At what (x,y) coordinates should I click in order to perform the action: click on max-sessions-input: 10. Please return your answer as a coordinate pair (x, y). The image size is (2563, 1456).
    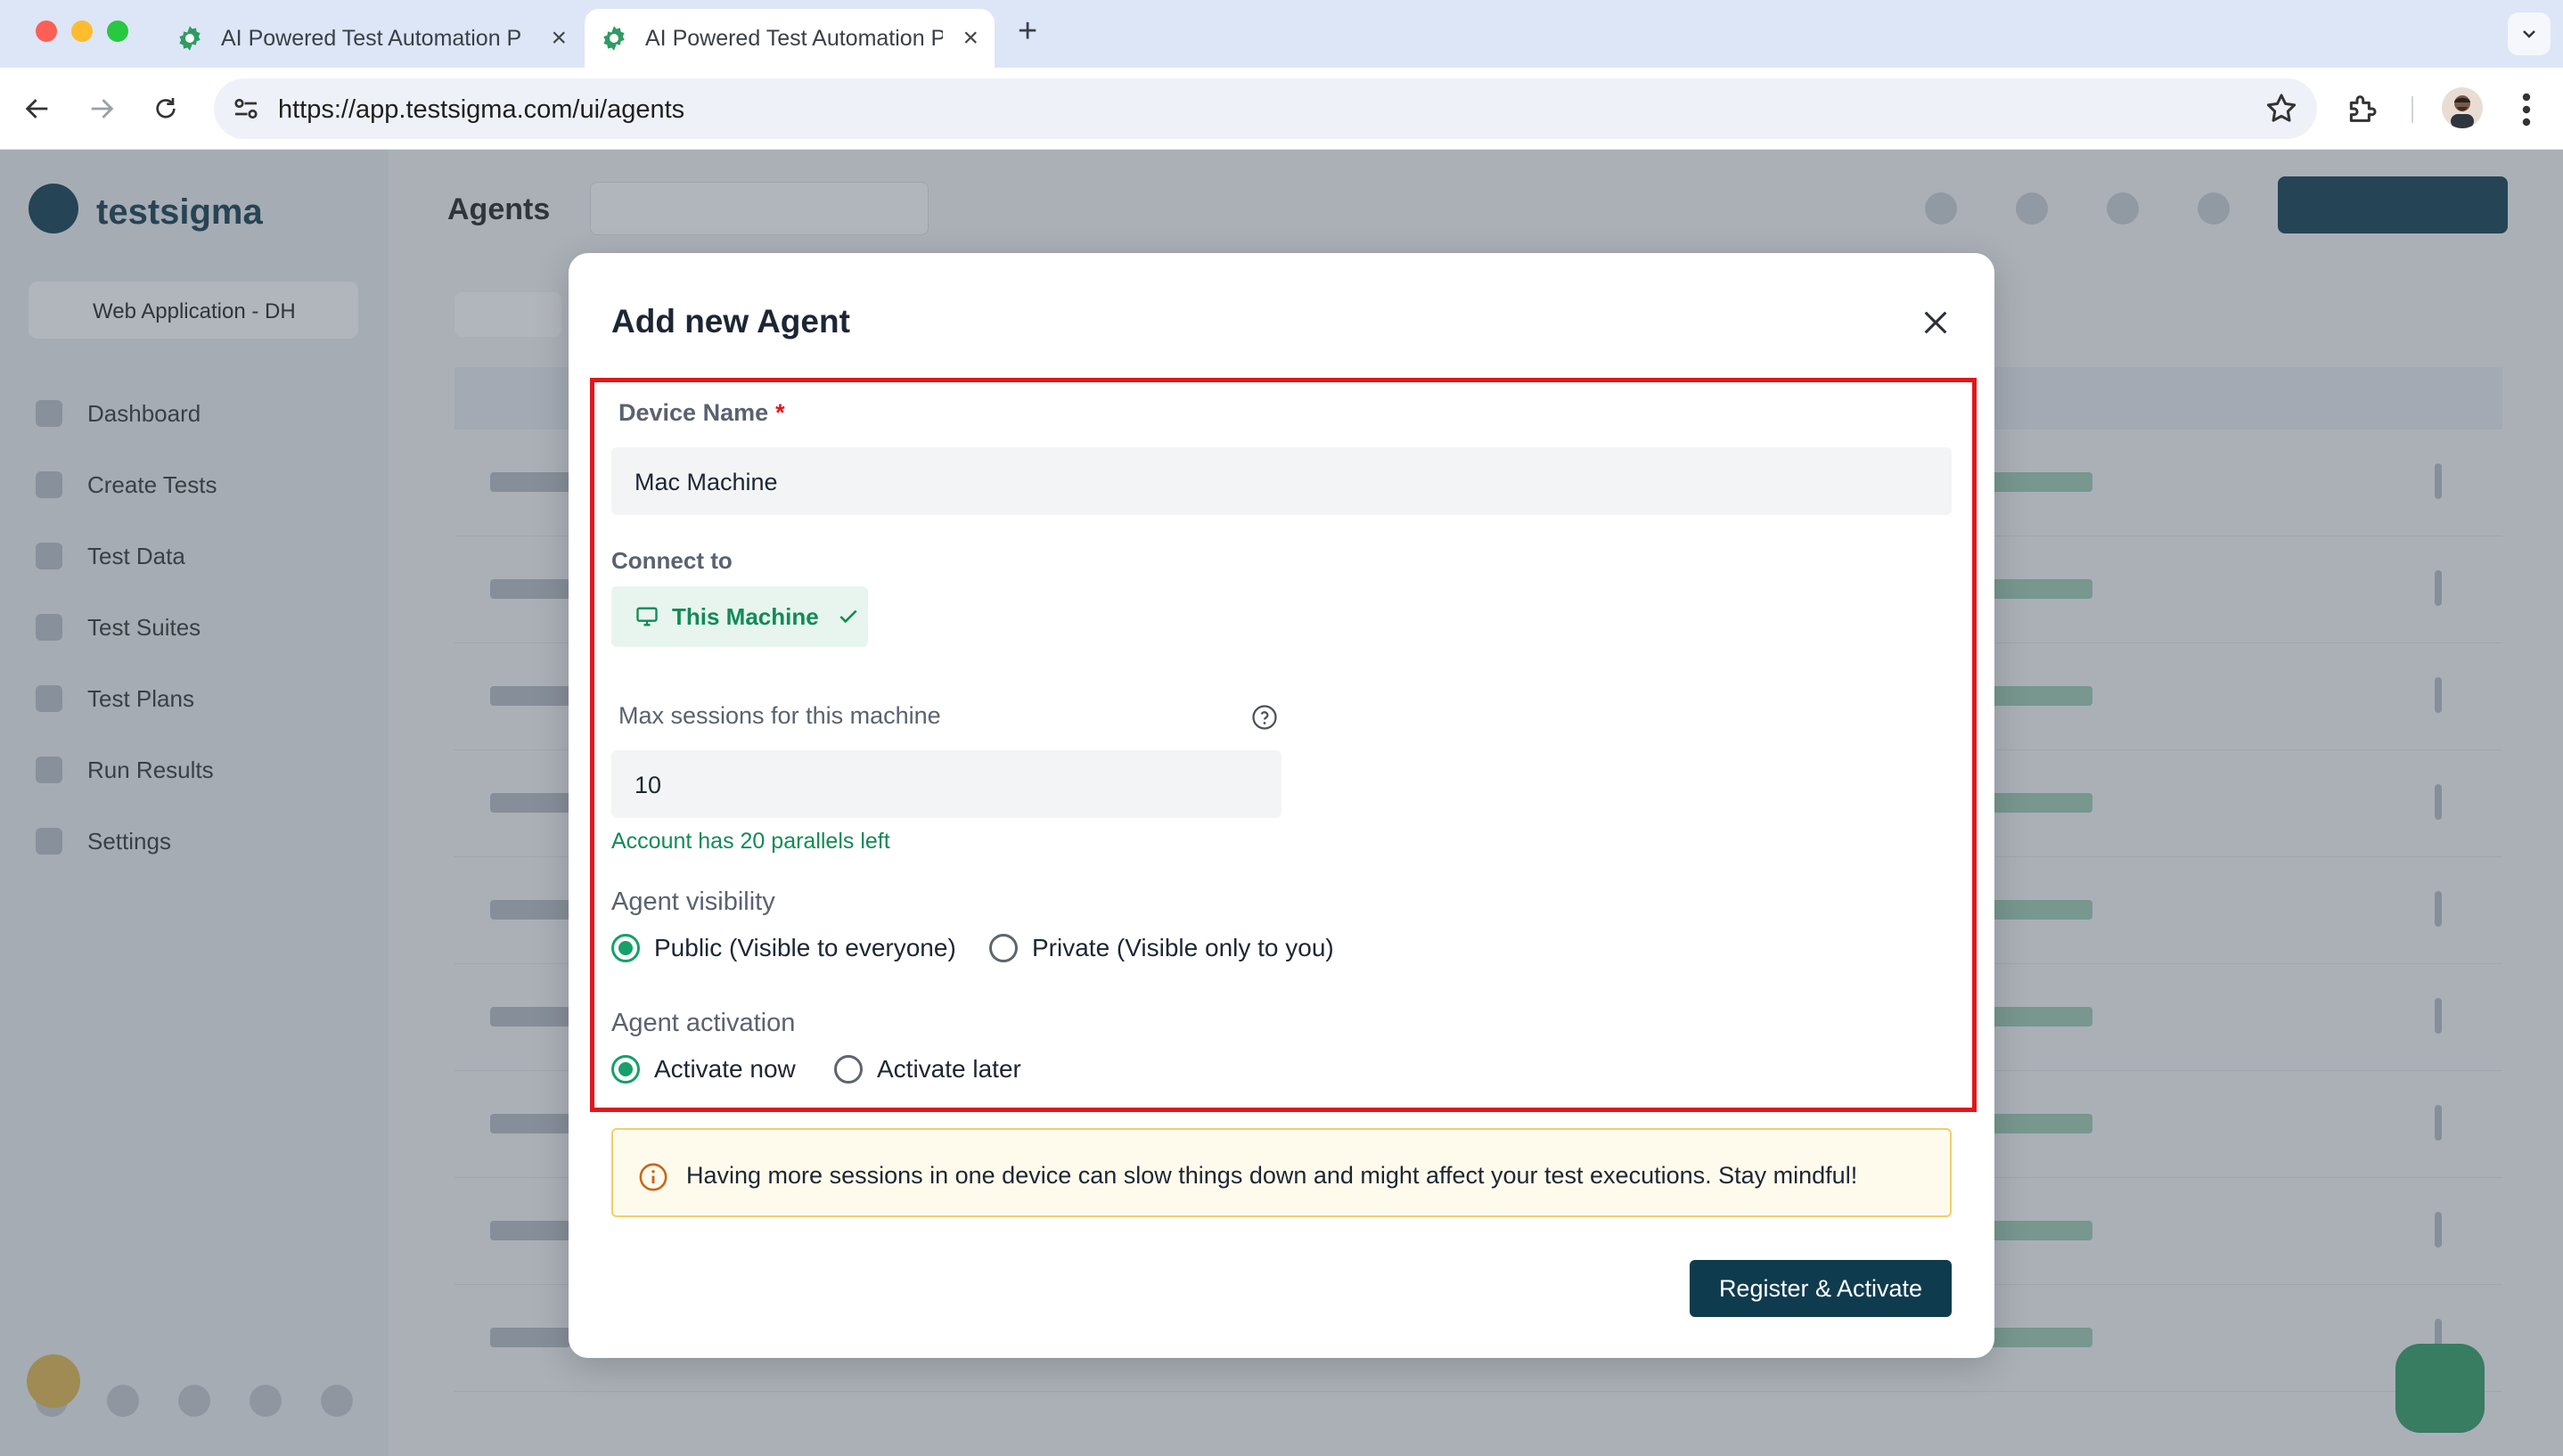
    Looking at the image, I should click on (946, 784).